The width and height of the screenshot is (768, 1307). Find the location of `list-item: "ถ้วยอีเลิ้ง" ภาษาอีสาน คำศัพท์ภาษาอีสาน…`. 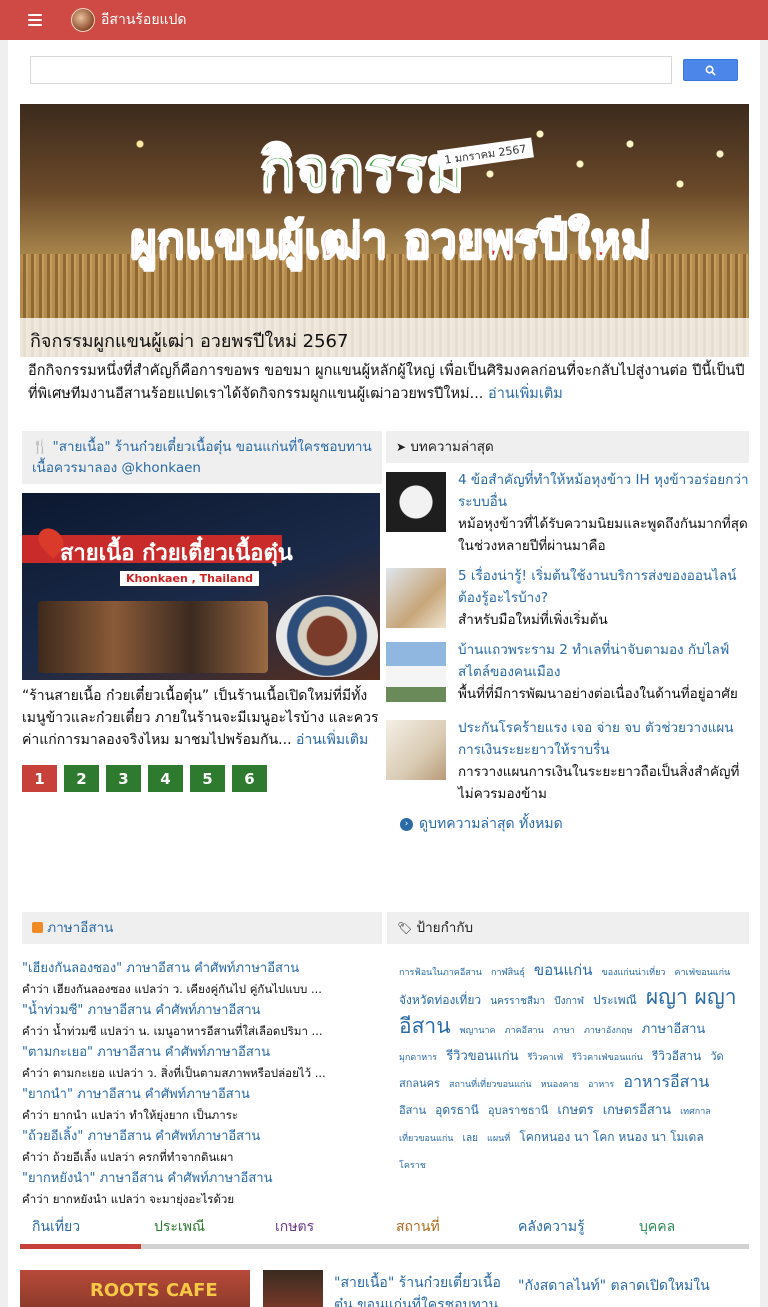

list-item: "ถ้วยอีเลิ้ง" ภาษาอีสาน คำศัพท์ภาษาอีสาน… is located at coordinates (202, 1147).